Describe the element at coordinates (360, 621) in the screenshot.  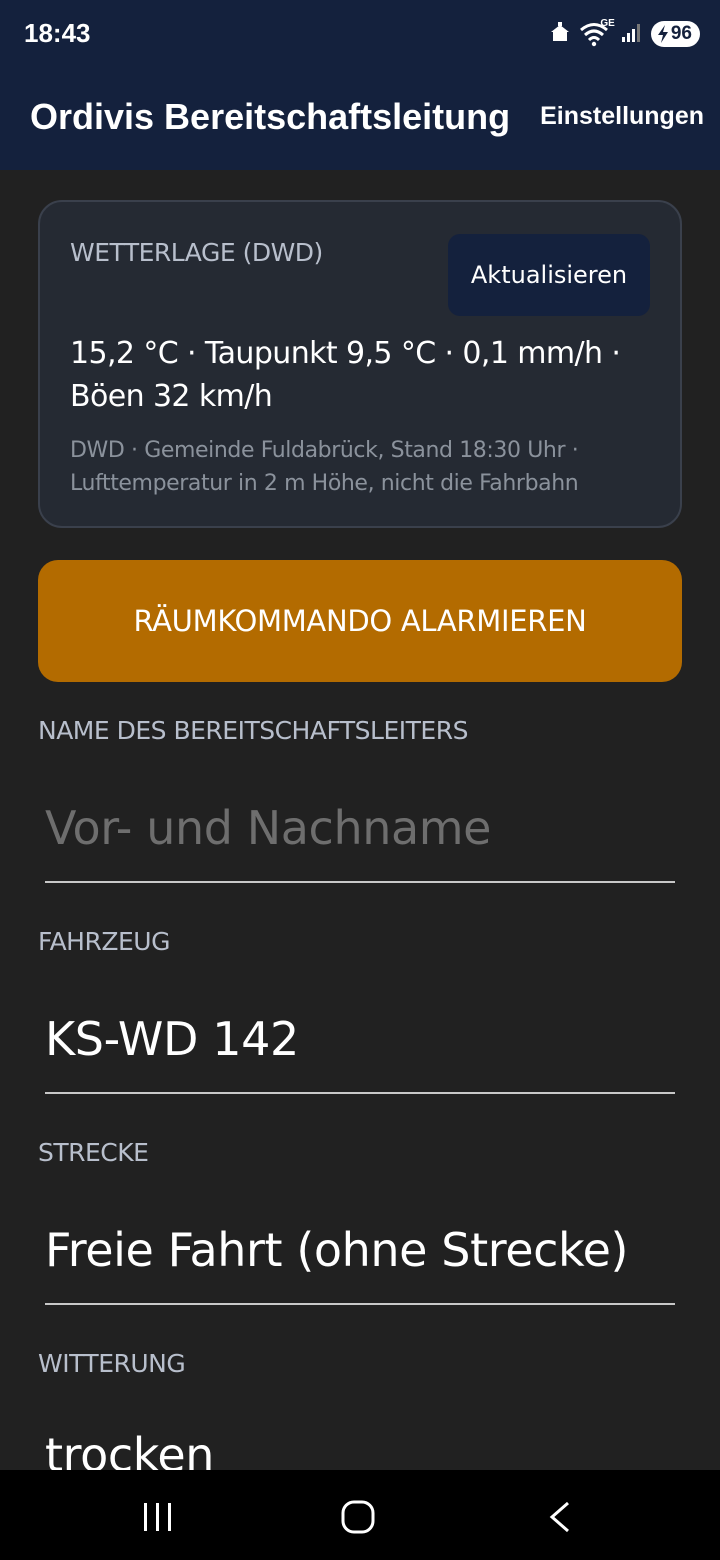
I see `alarm-button: RÄUMKOMMANDO ALARMIEREN` at that location.